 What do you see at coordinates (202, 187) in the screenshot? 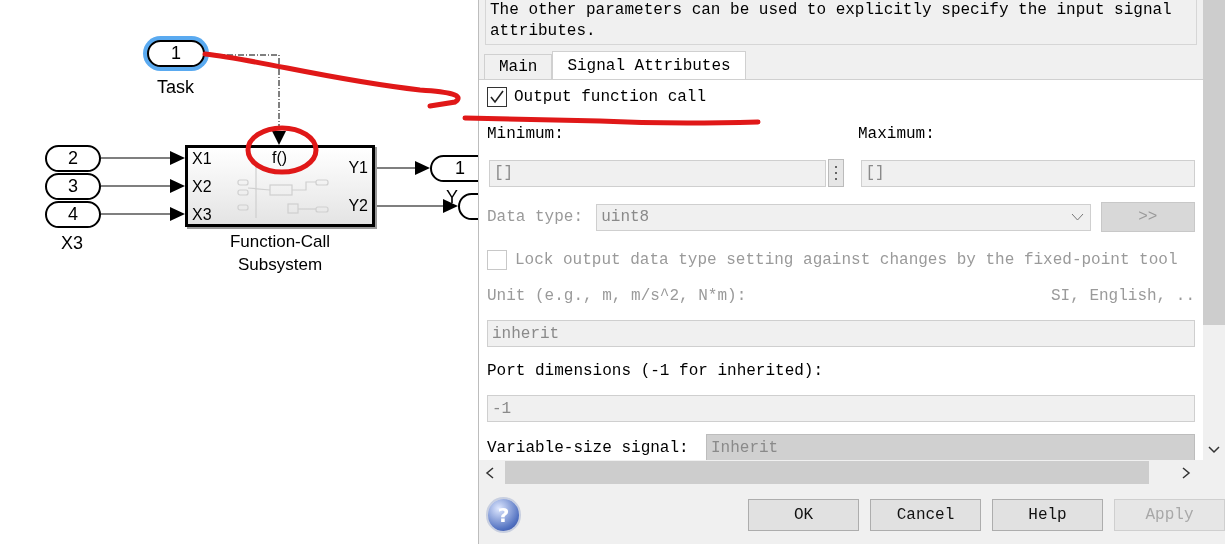
I see `port-name: X2` at bounding box center [202, 187].